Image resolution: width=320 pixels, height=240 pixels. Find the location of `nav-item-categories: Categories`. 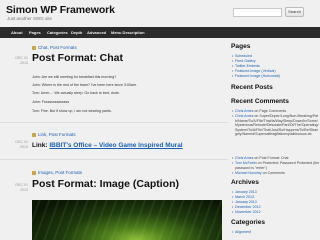

nav-item-categories: Categories is located at coordinates (57, 32).